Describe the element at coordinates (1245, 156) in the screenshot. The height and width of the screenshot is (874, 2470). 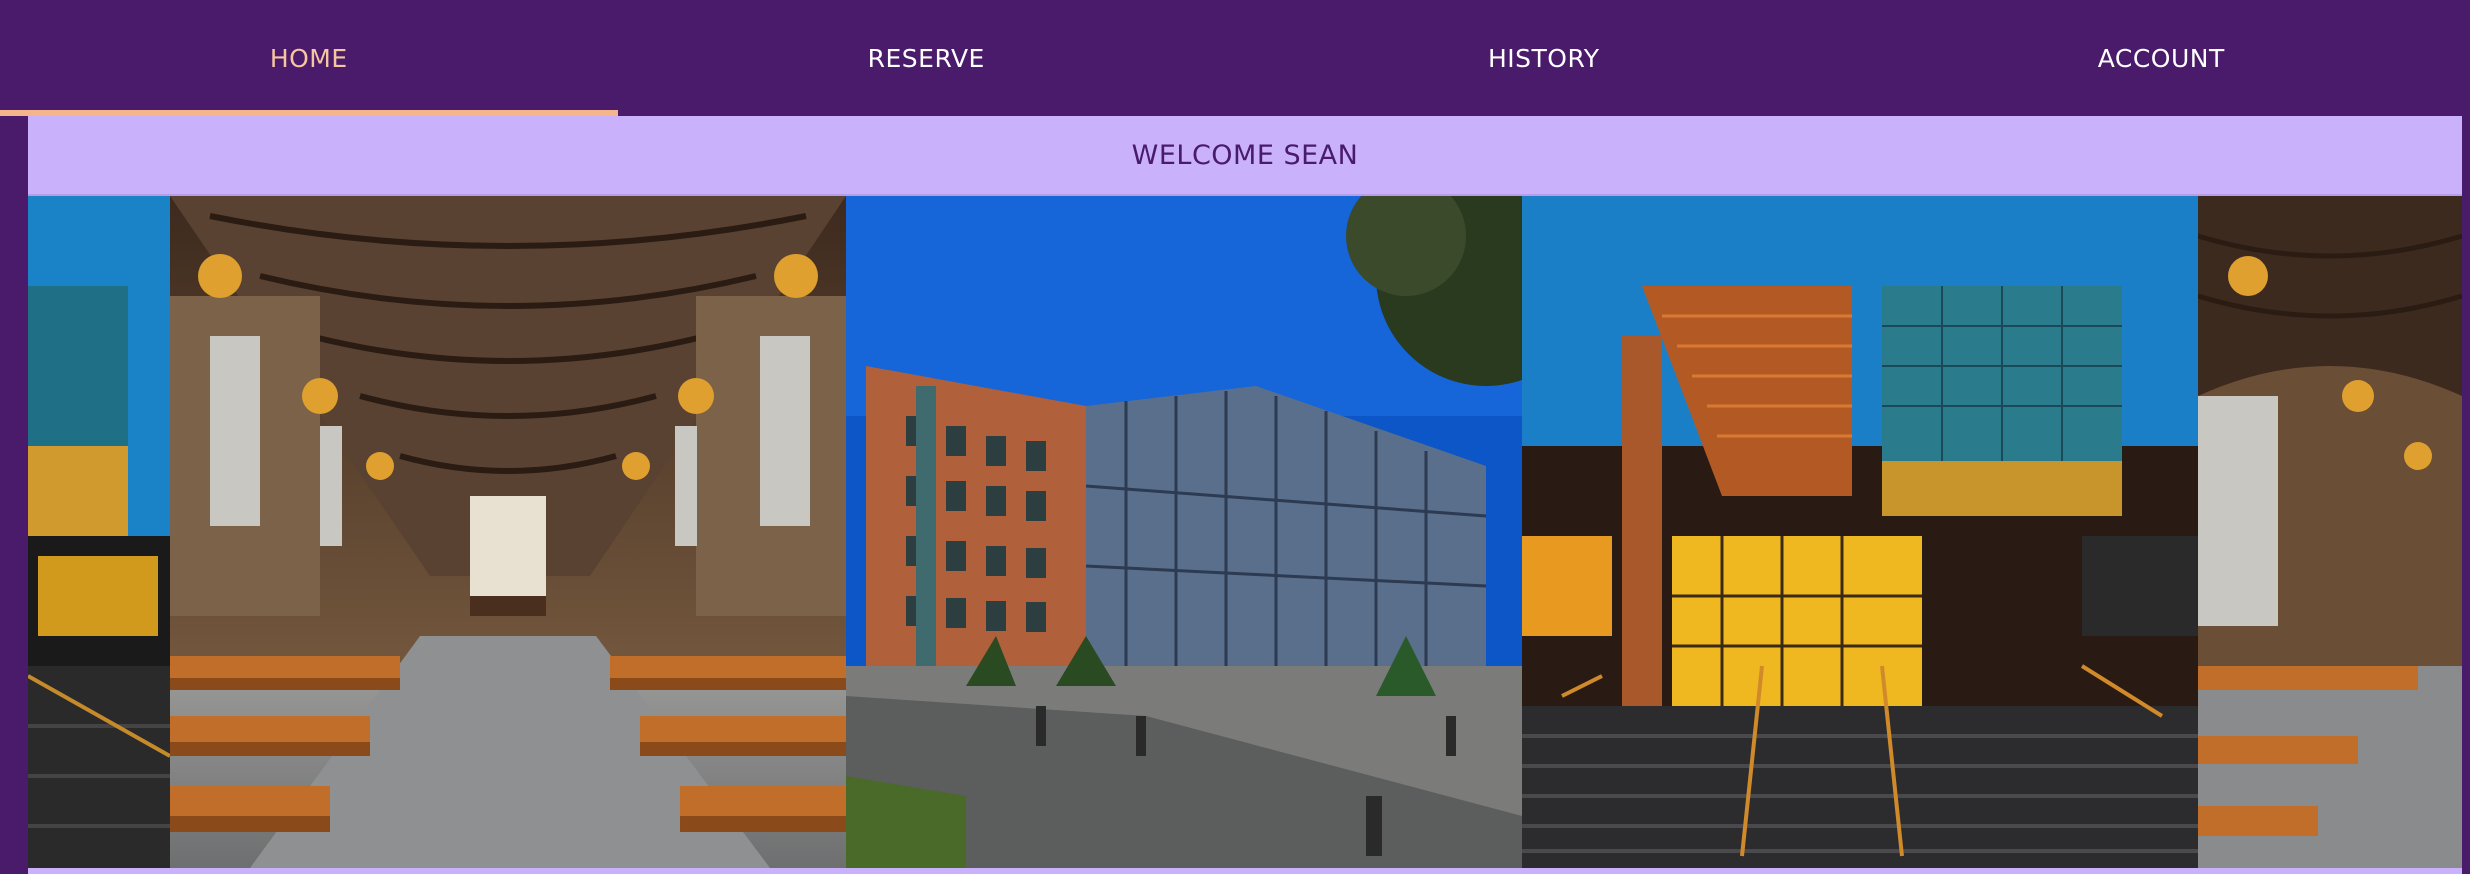
I see `welcome-banner: WELCOME SEAN` at that location.